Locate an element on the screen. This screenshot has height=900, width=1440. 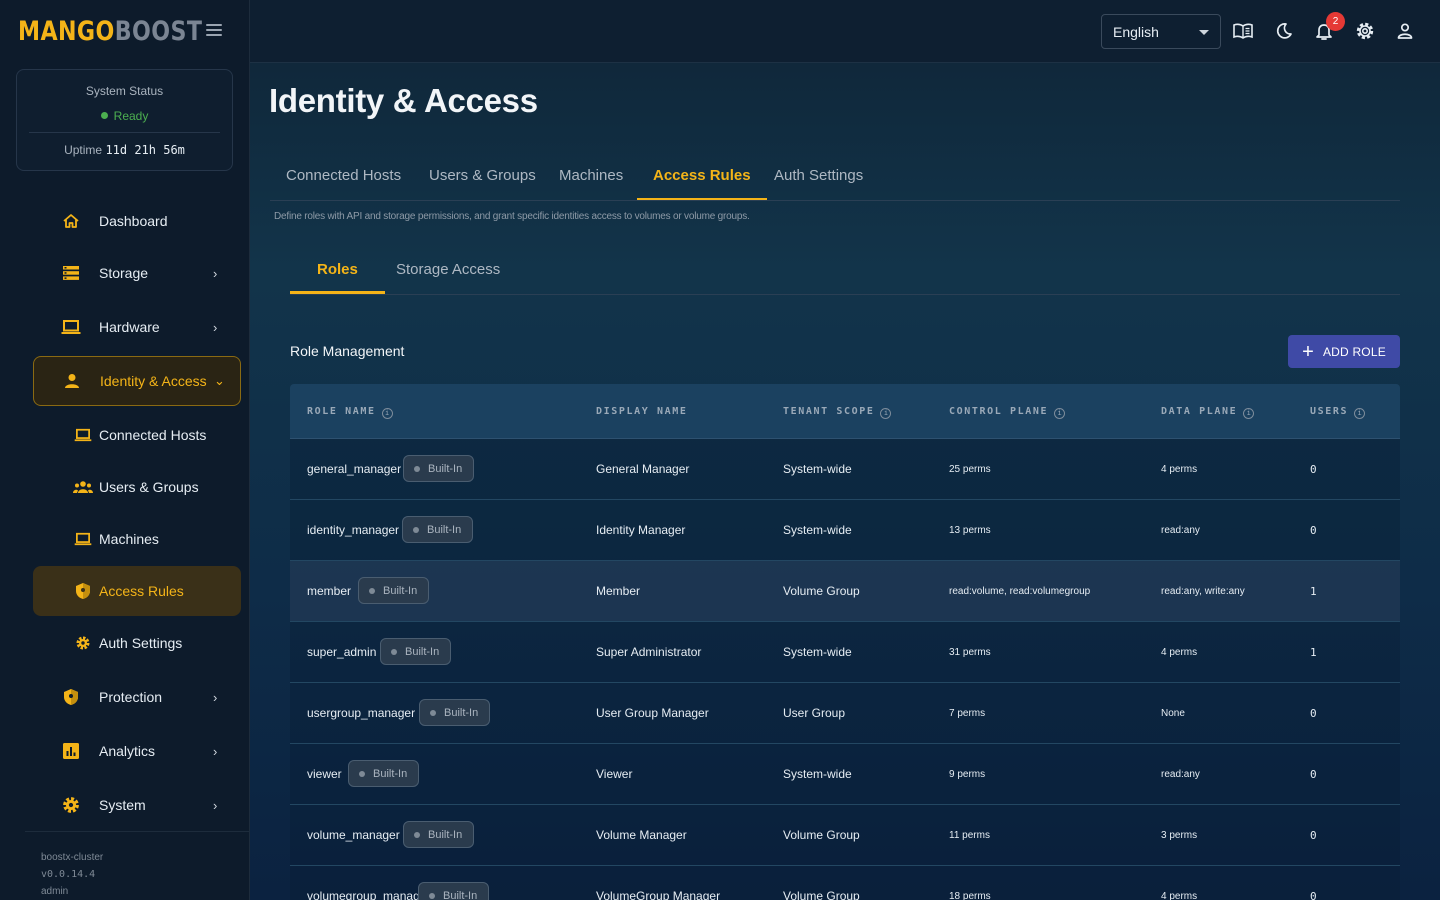
caret-down-icon is located at coordinates (1204, 32).